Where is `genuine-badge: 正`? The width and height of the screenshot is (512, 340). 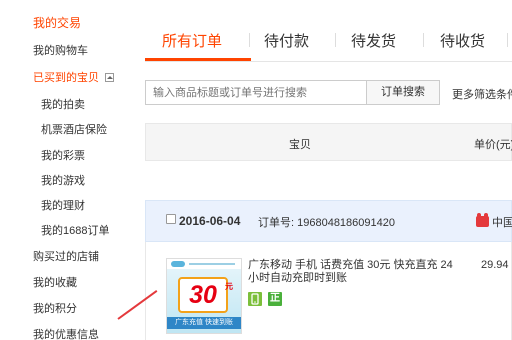
genuine-badge: 正 is located at coordinates (275, 299).